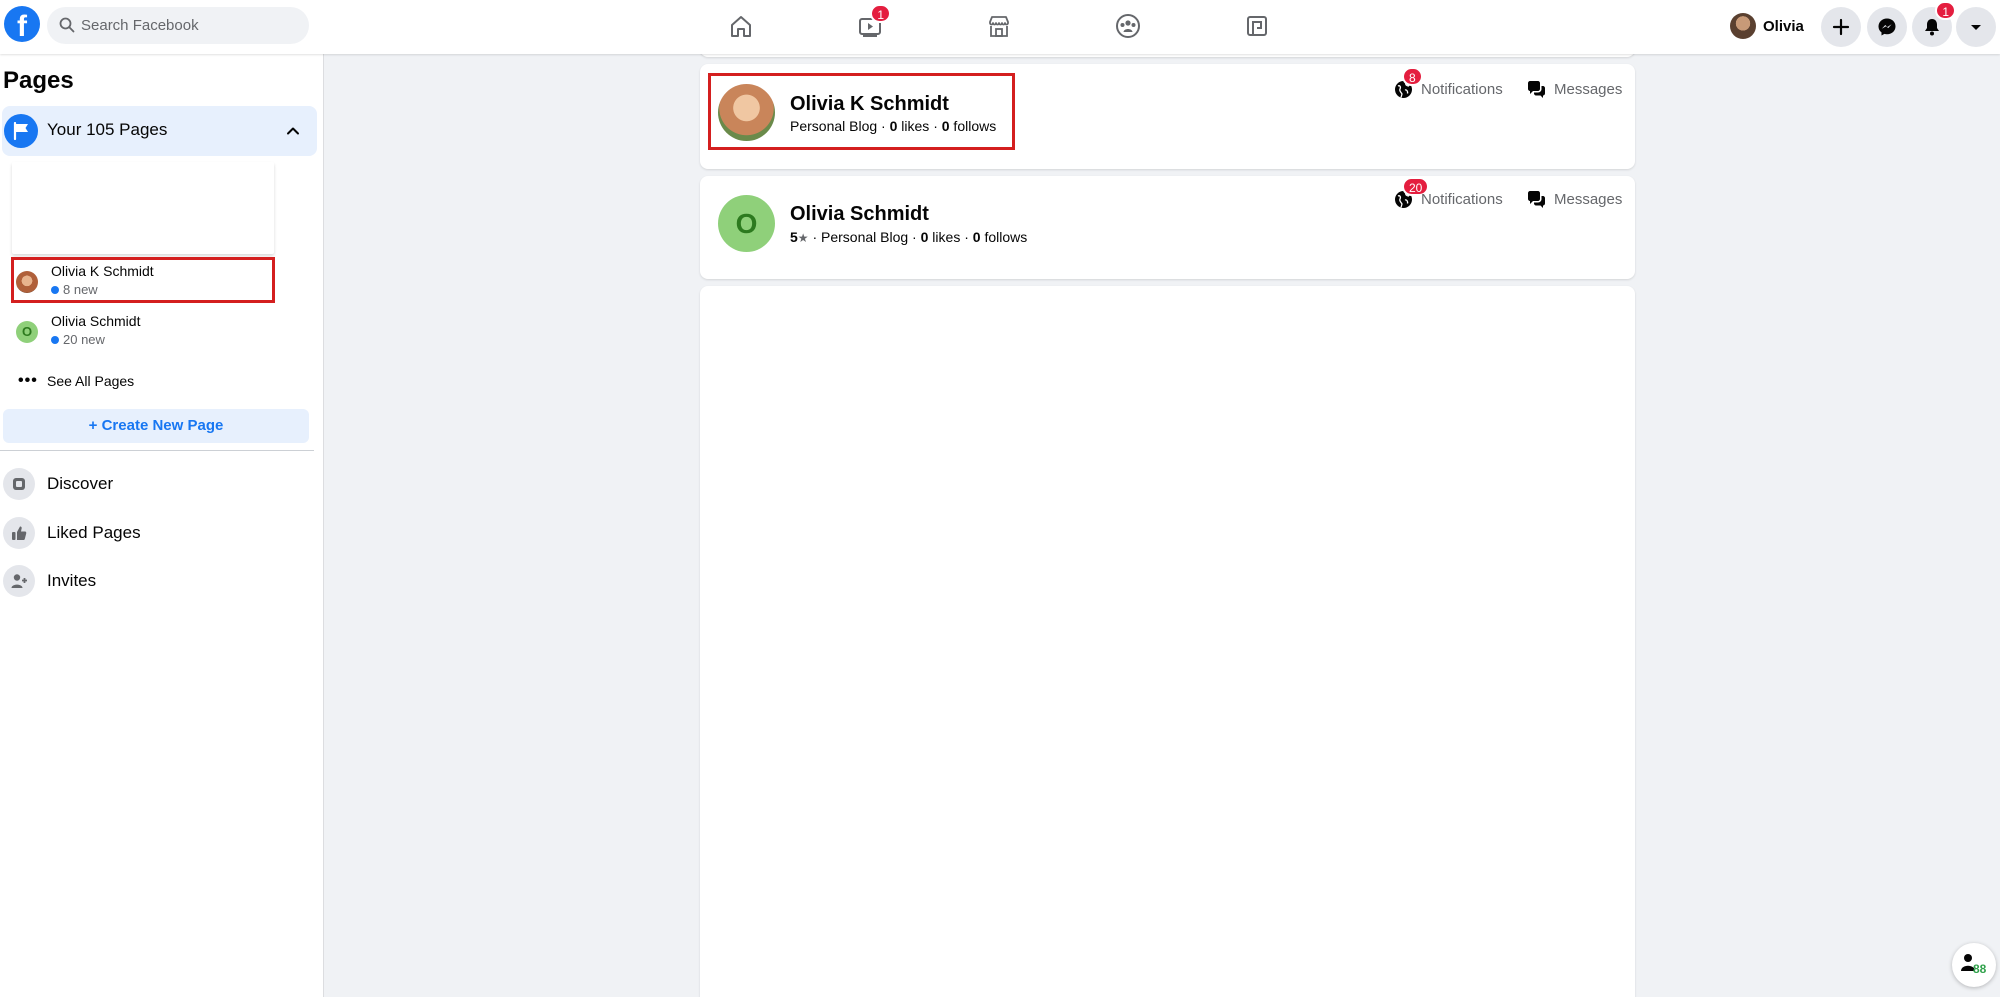  I want to click on notifications-count-badge: 8, so click(1412, 76).